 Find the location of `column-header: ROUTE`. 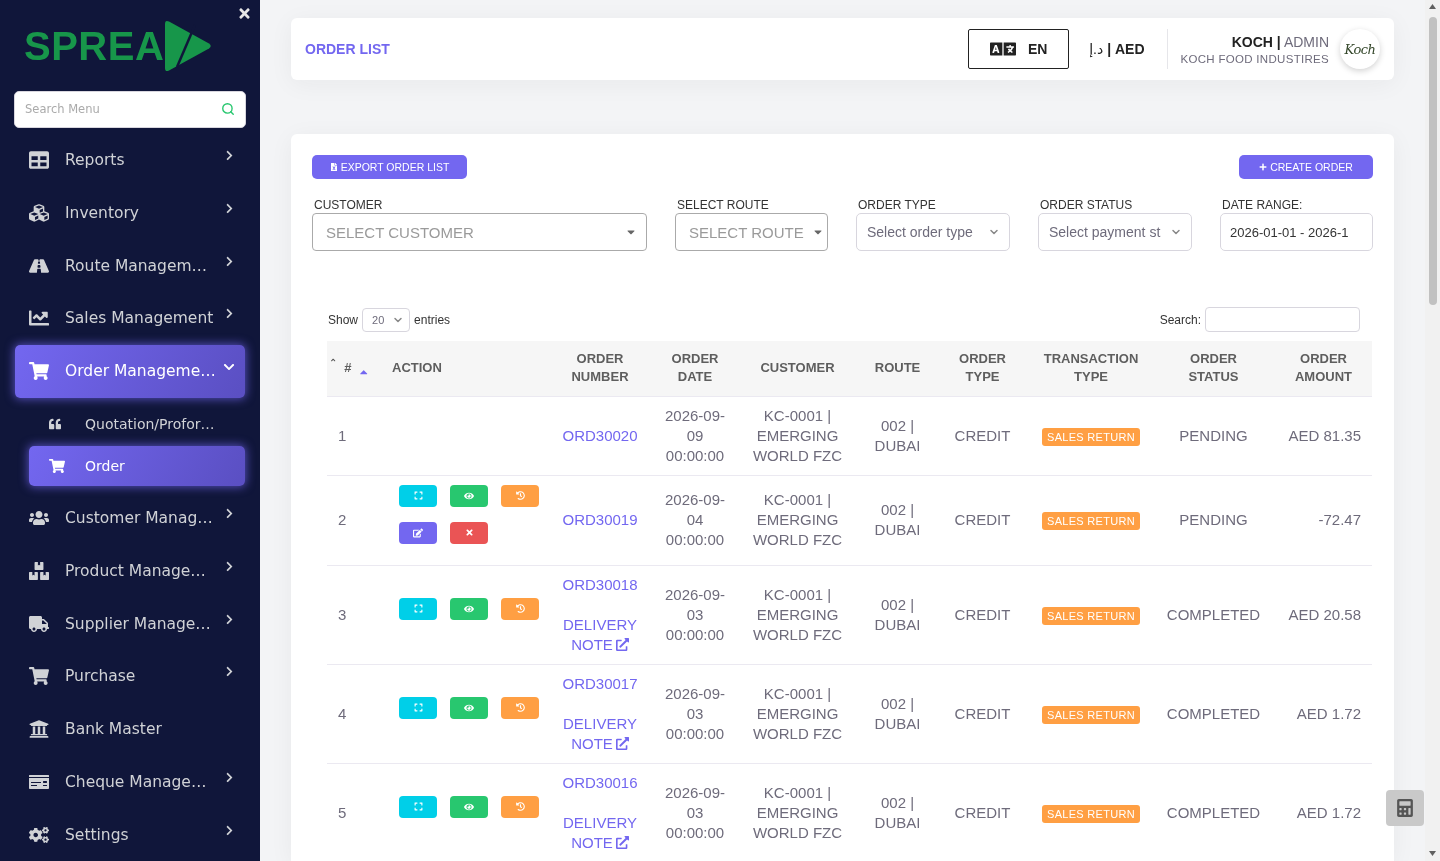

column-header: ROUTE is located at coordinates (897, 368).